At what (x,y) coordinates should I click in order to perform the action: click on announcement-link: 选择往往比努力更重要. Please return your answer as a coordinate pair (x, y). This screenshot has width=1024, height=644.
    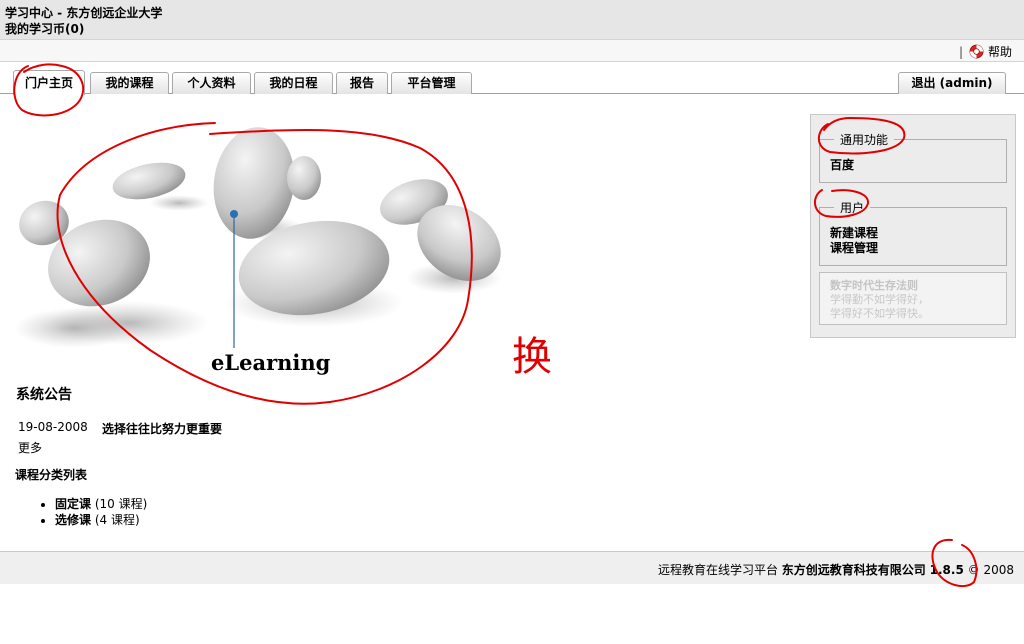
    Looking at the image, I should click on (162, 428).